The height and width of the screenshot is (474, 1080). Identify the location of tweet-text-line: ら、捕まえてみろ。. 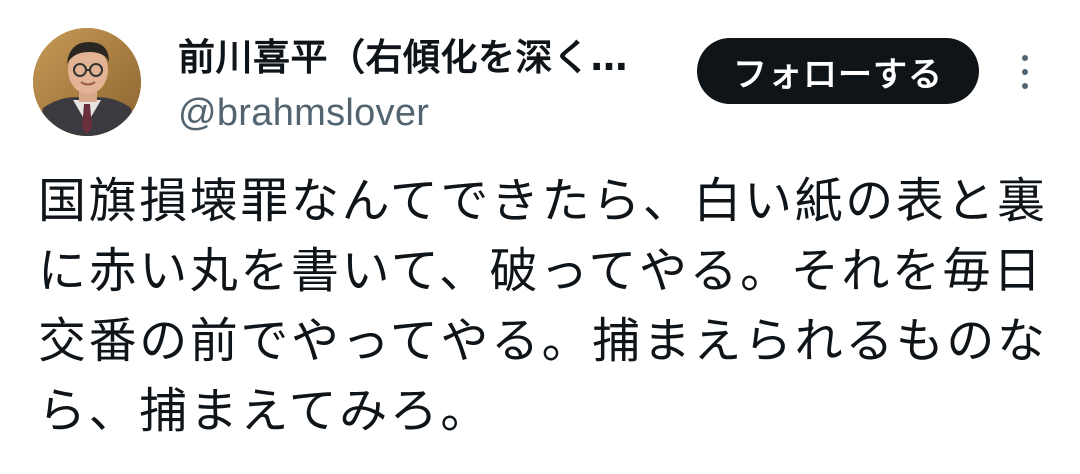
(265, 411).